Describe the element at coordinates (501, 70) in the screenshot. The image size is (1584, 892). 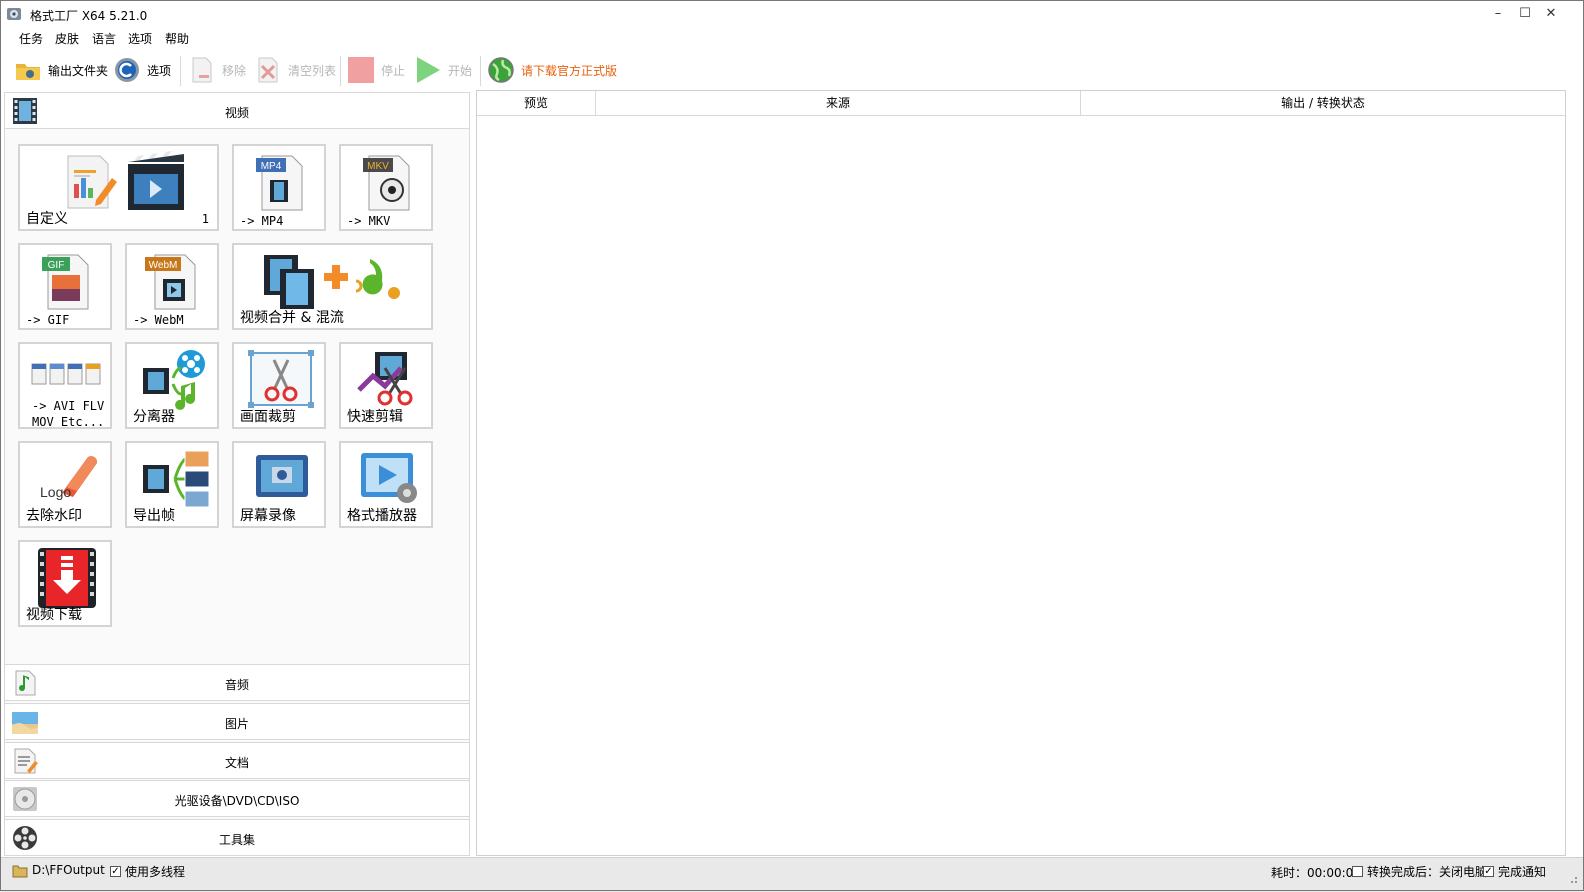
I see `globe-icon` at that location.